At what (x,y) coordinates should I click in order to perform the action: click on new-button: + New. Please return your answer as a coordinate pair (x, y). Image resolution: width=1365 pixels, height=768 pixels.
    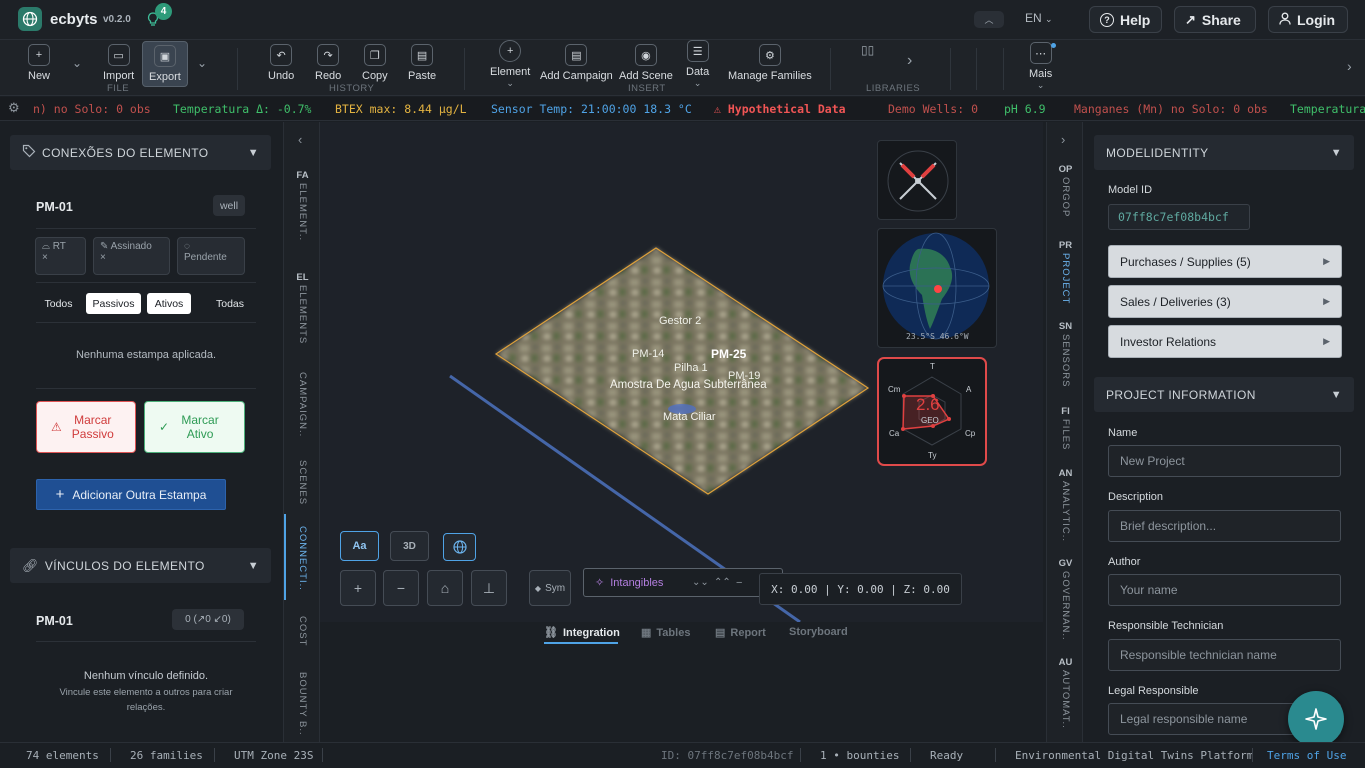
    Looking at the image, I should click on (39, 63).